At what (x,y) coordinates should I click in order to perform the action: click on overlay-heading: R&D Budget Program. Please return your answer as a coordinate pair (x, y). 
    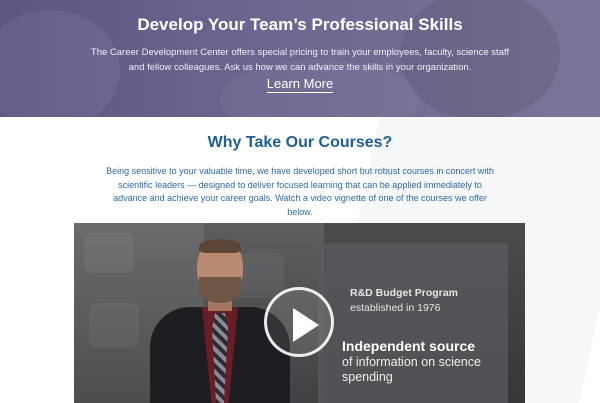
    Looking at the image, I should click on (404, 293).